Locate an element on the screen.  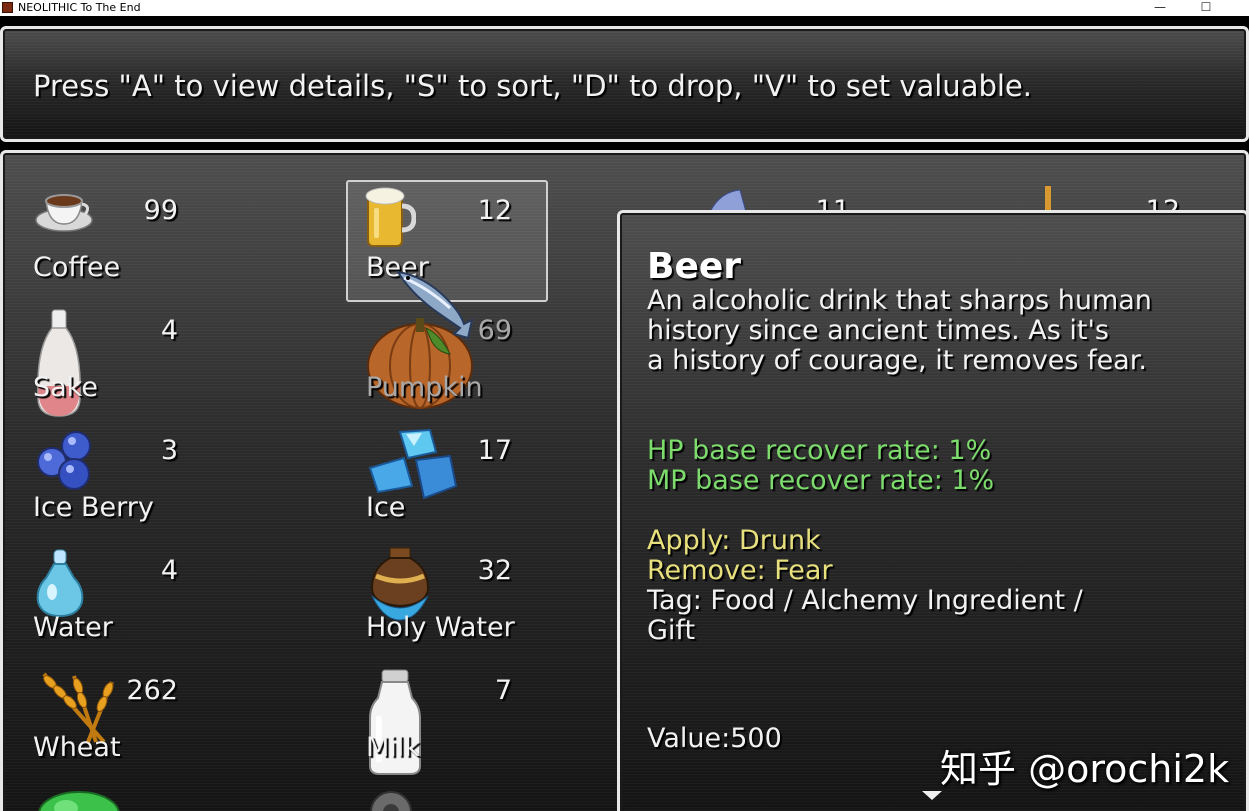
item-name: Coffee is located at coordinates (77, 267).